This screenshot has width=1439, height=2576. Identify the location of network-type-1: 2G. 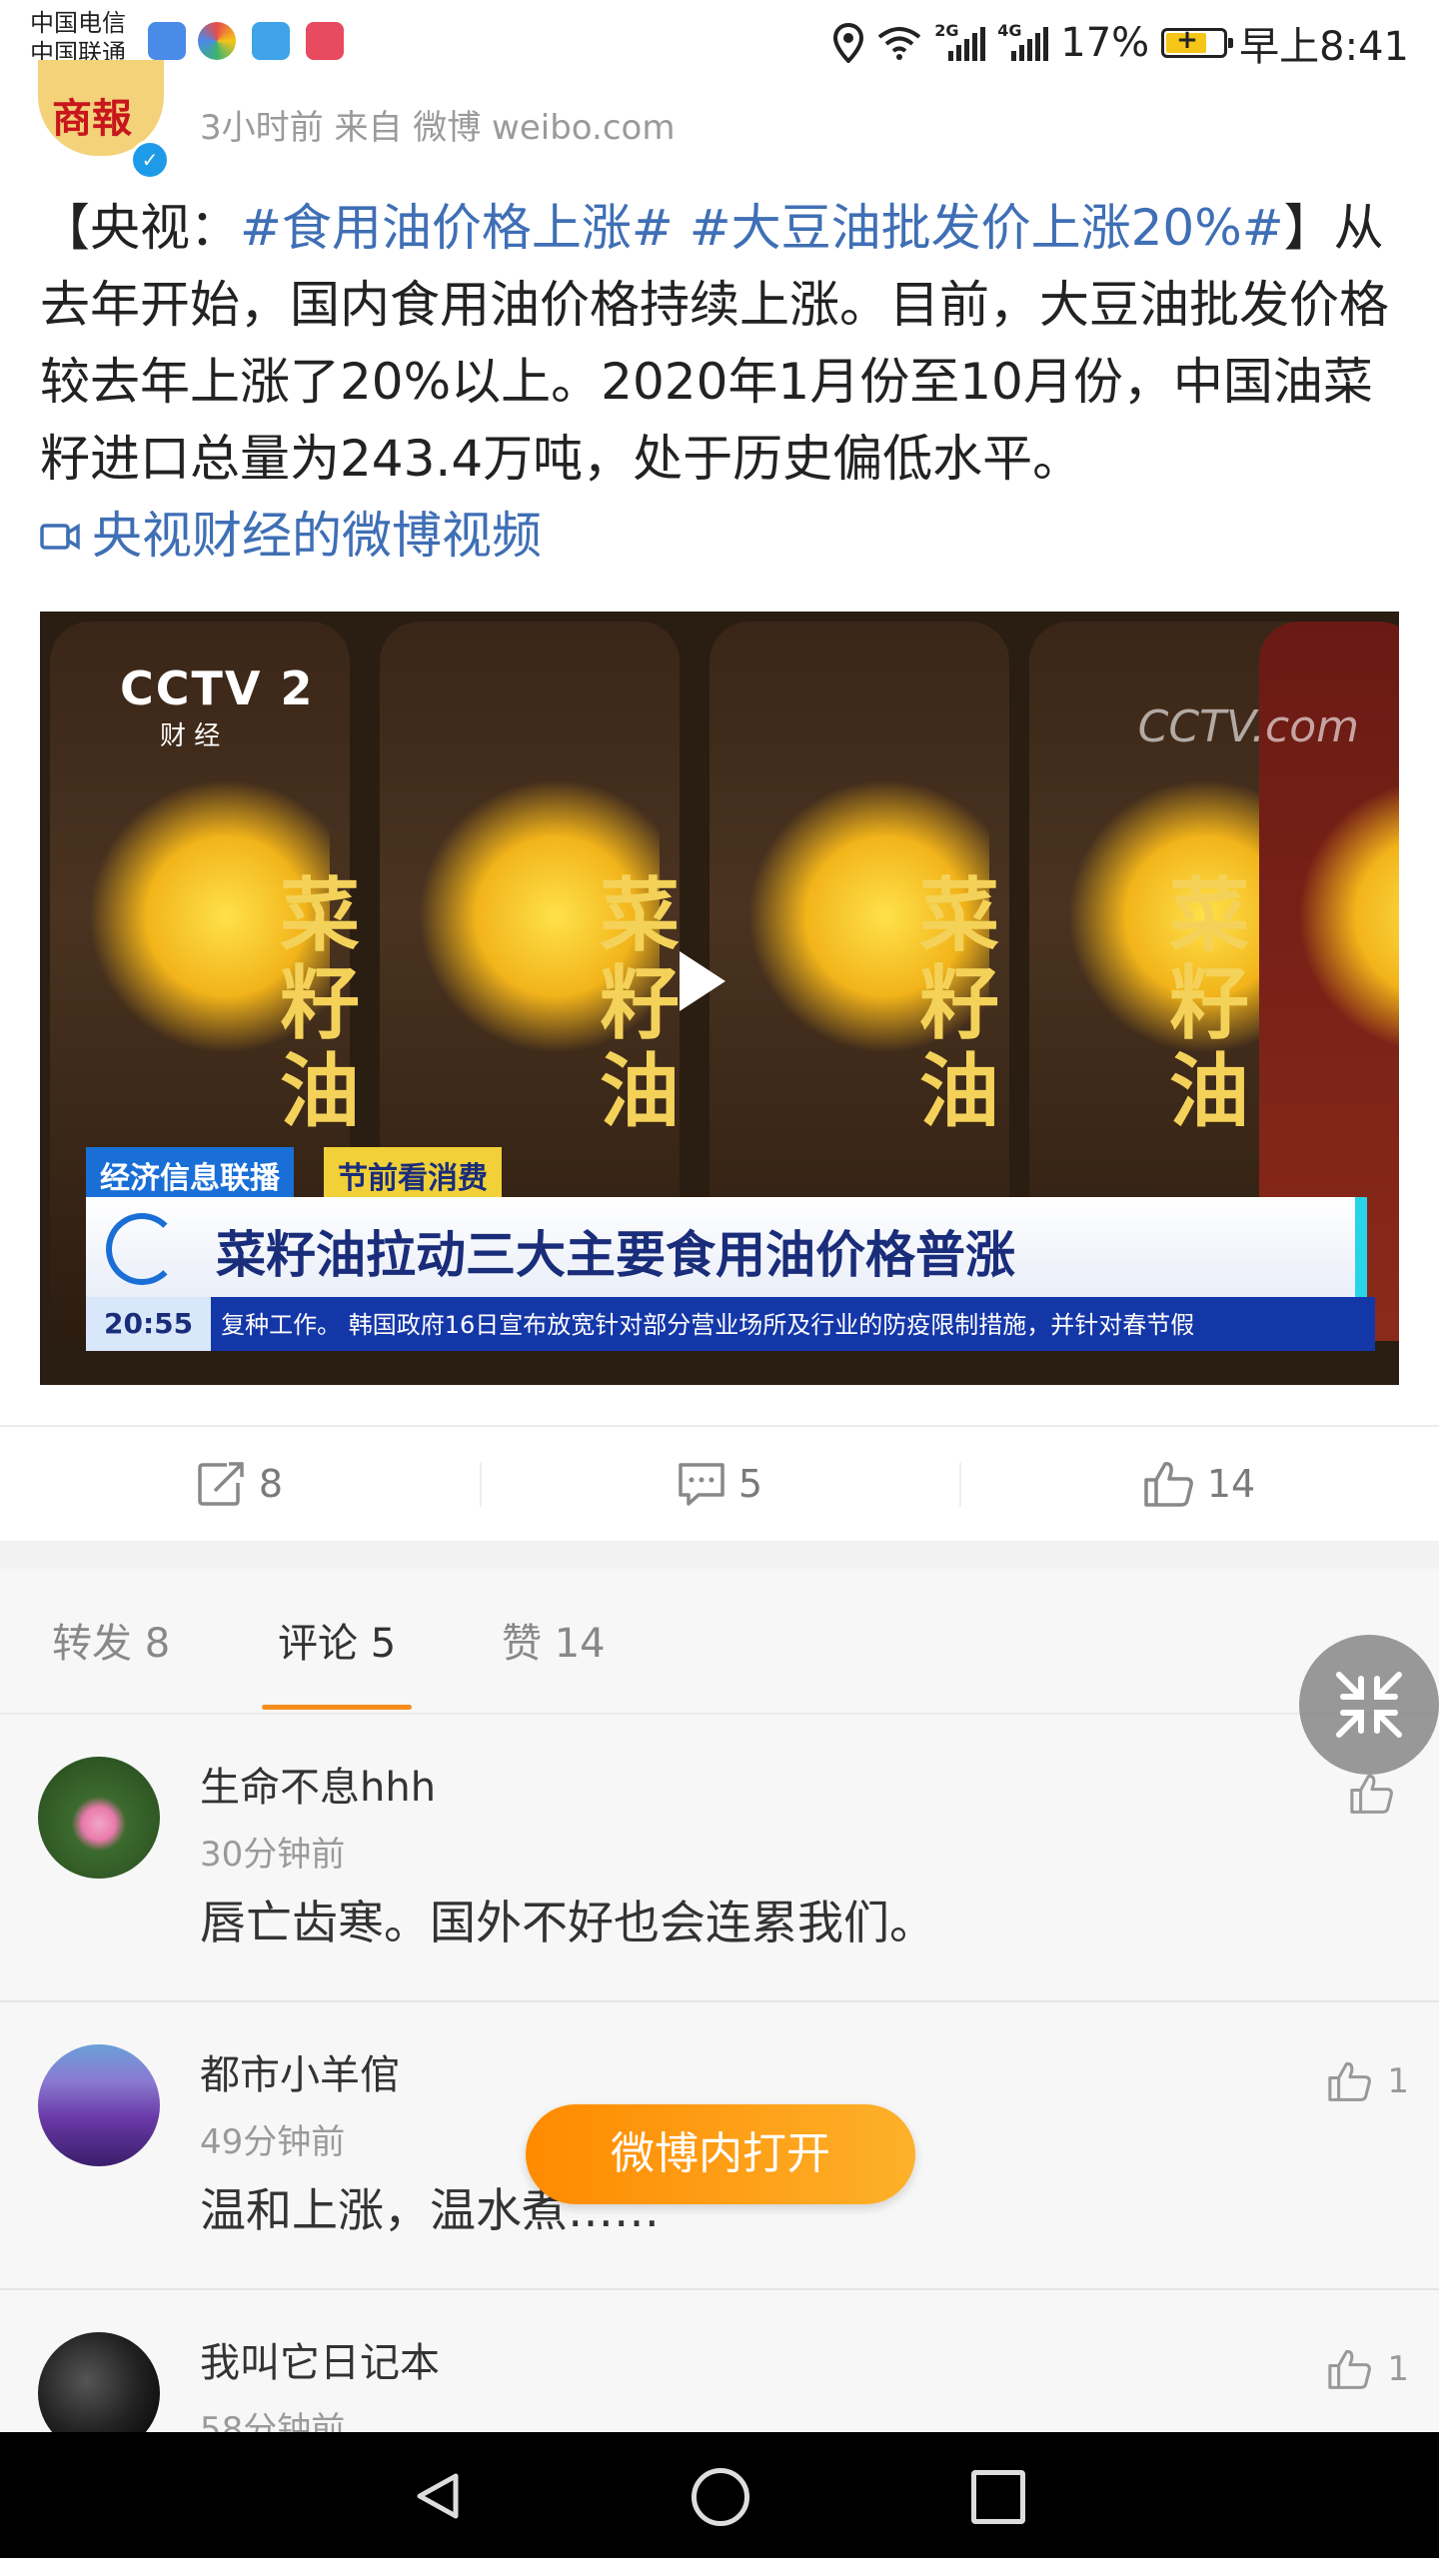
(946, 30).